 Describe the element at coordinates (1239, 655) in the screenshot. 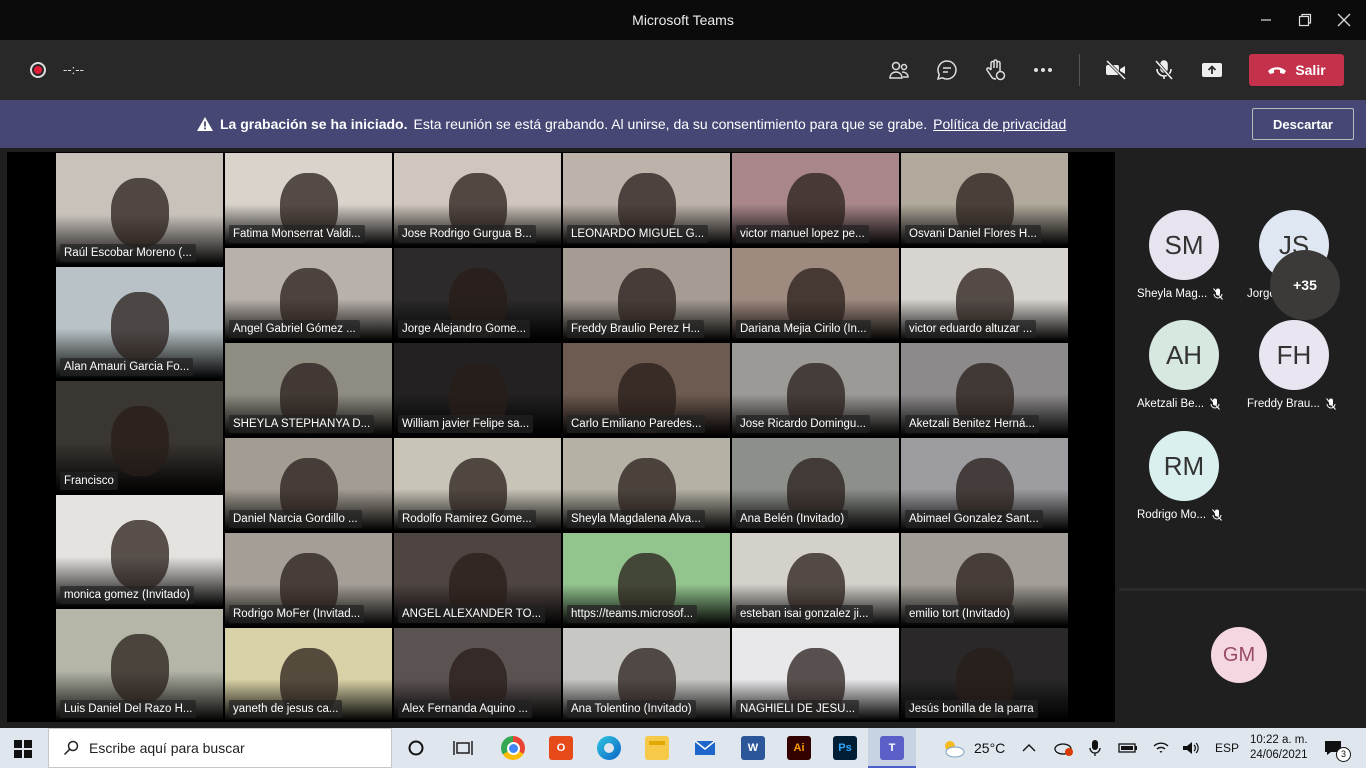

I see `self-avatar: GM` at that location.